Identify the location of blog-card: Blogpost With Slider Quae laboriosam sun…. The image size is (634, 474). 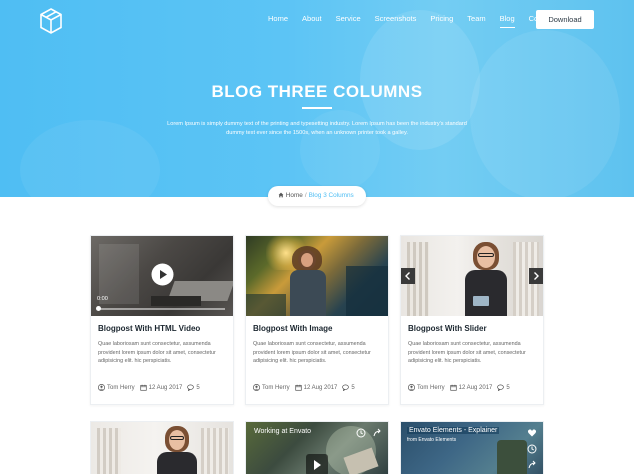
(472, 320).